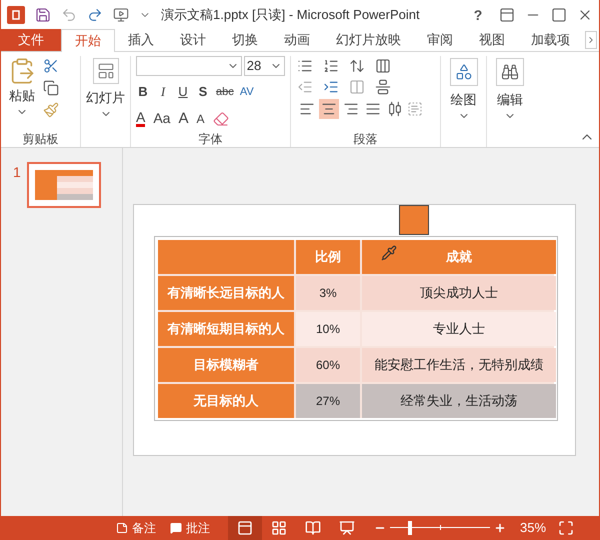  Describe the element at coordinates (225, 92) in the screenshot. I see `font-style-button: abc` at that location.